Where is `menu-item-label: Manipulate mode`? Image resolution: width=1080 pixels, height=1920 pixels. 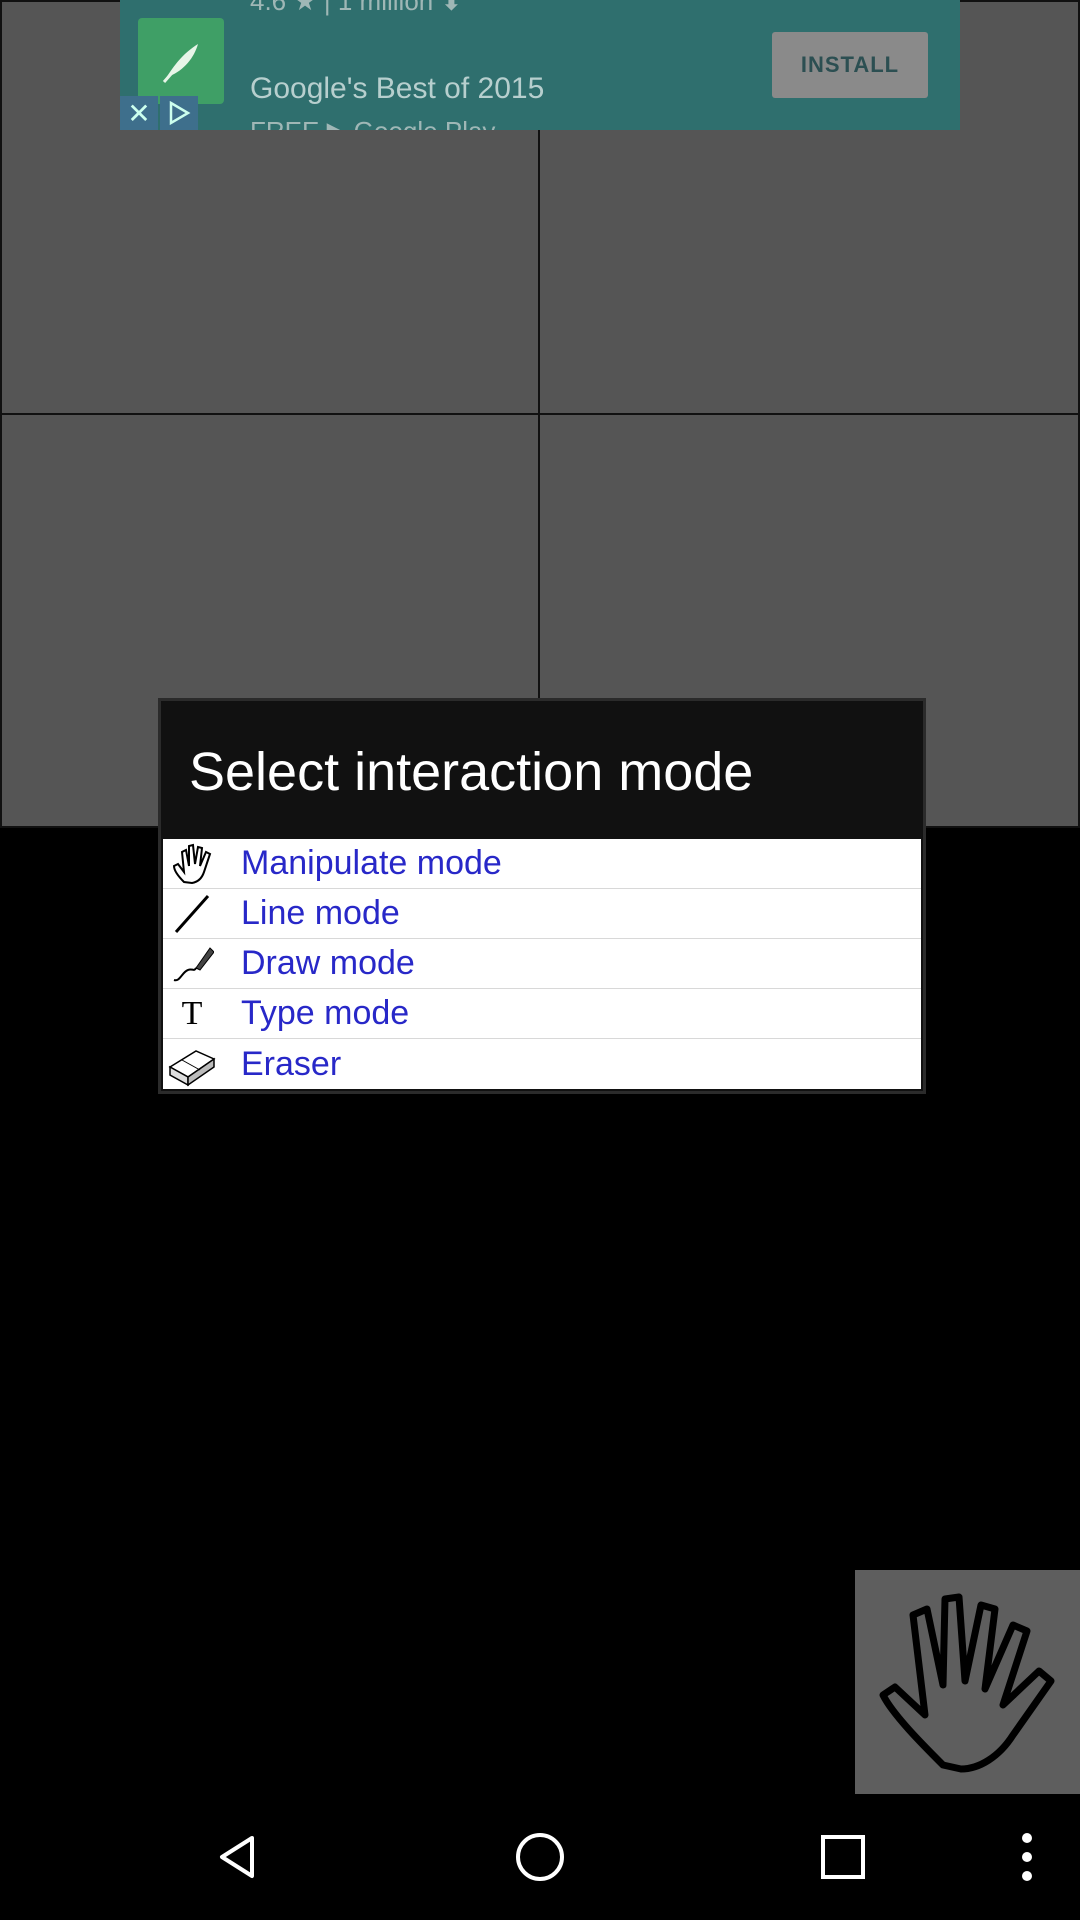 menu-item-label: Manipulate mode is located at coordinates (371, 863).